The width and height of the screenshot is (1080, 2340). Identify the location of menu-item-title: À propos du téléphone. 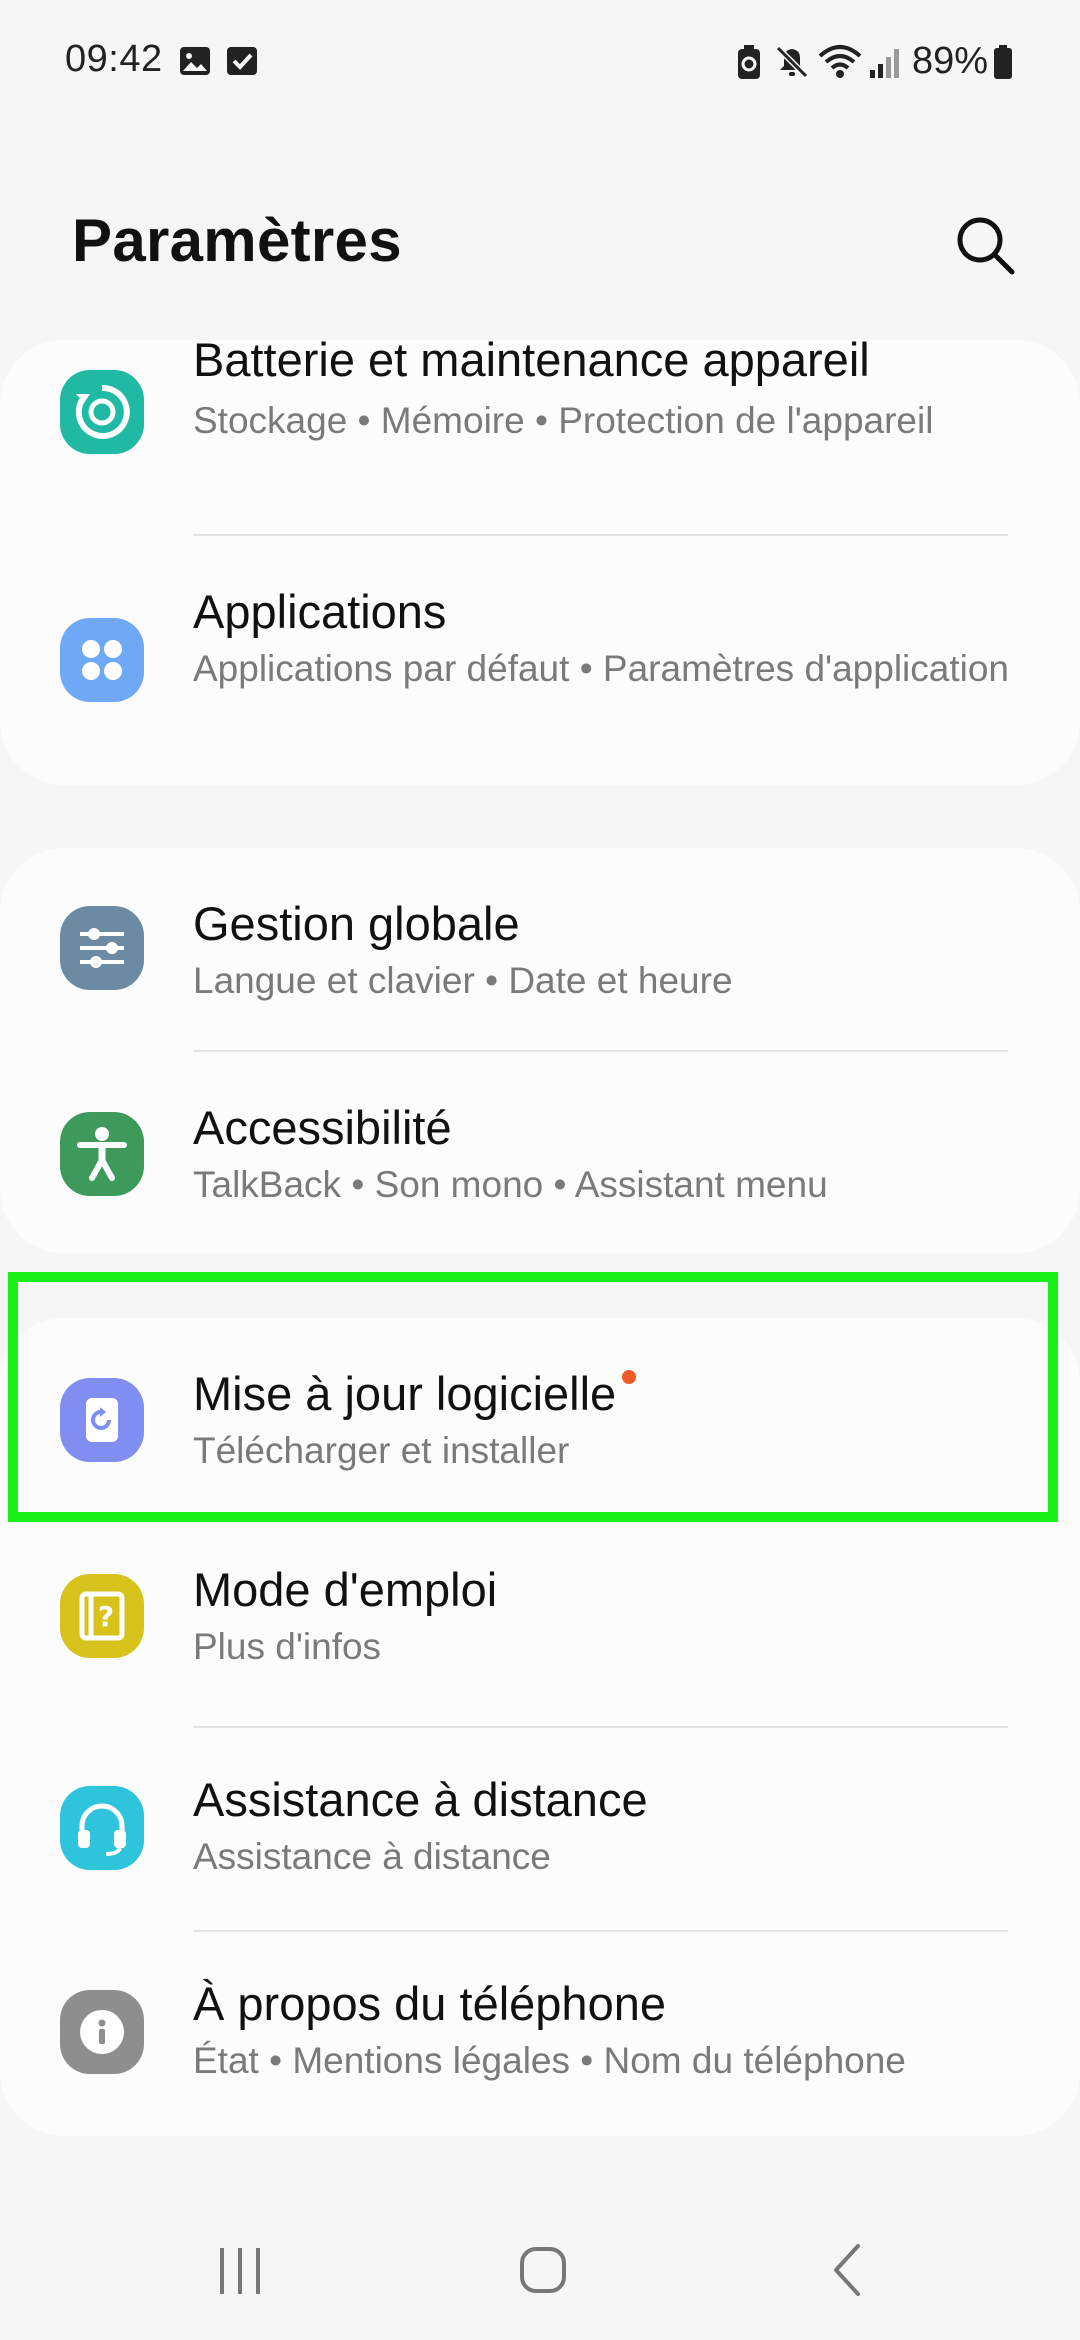
(429, 2003).